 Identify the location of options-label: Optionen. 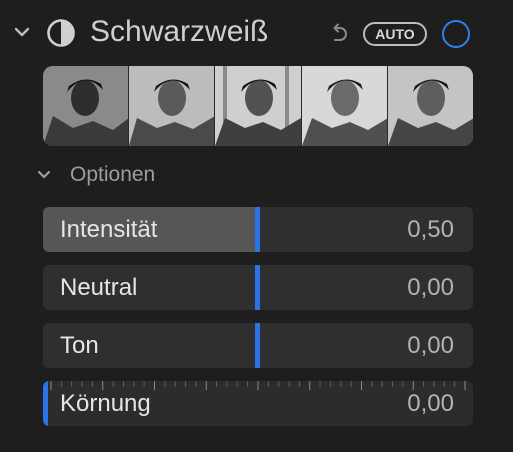
(113, 174).